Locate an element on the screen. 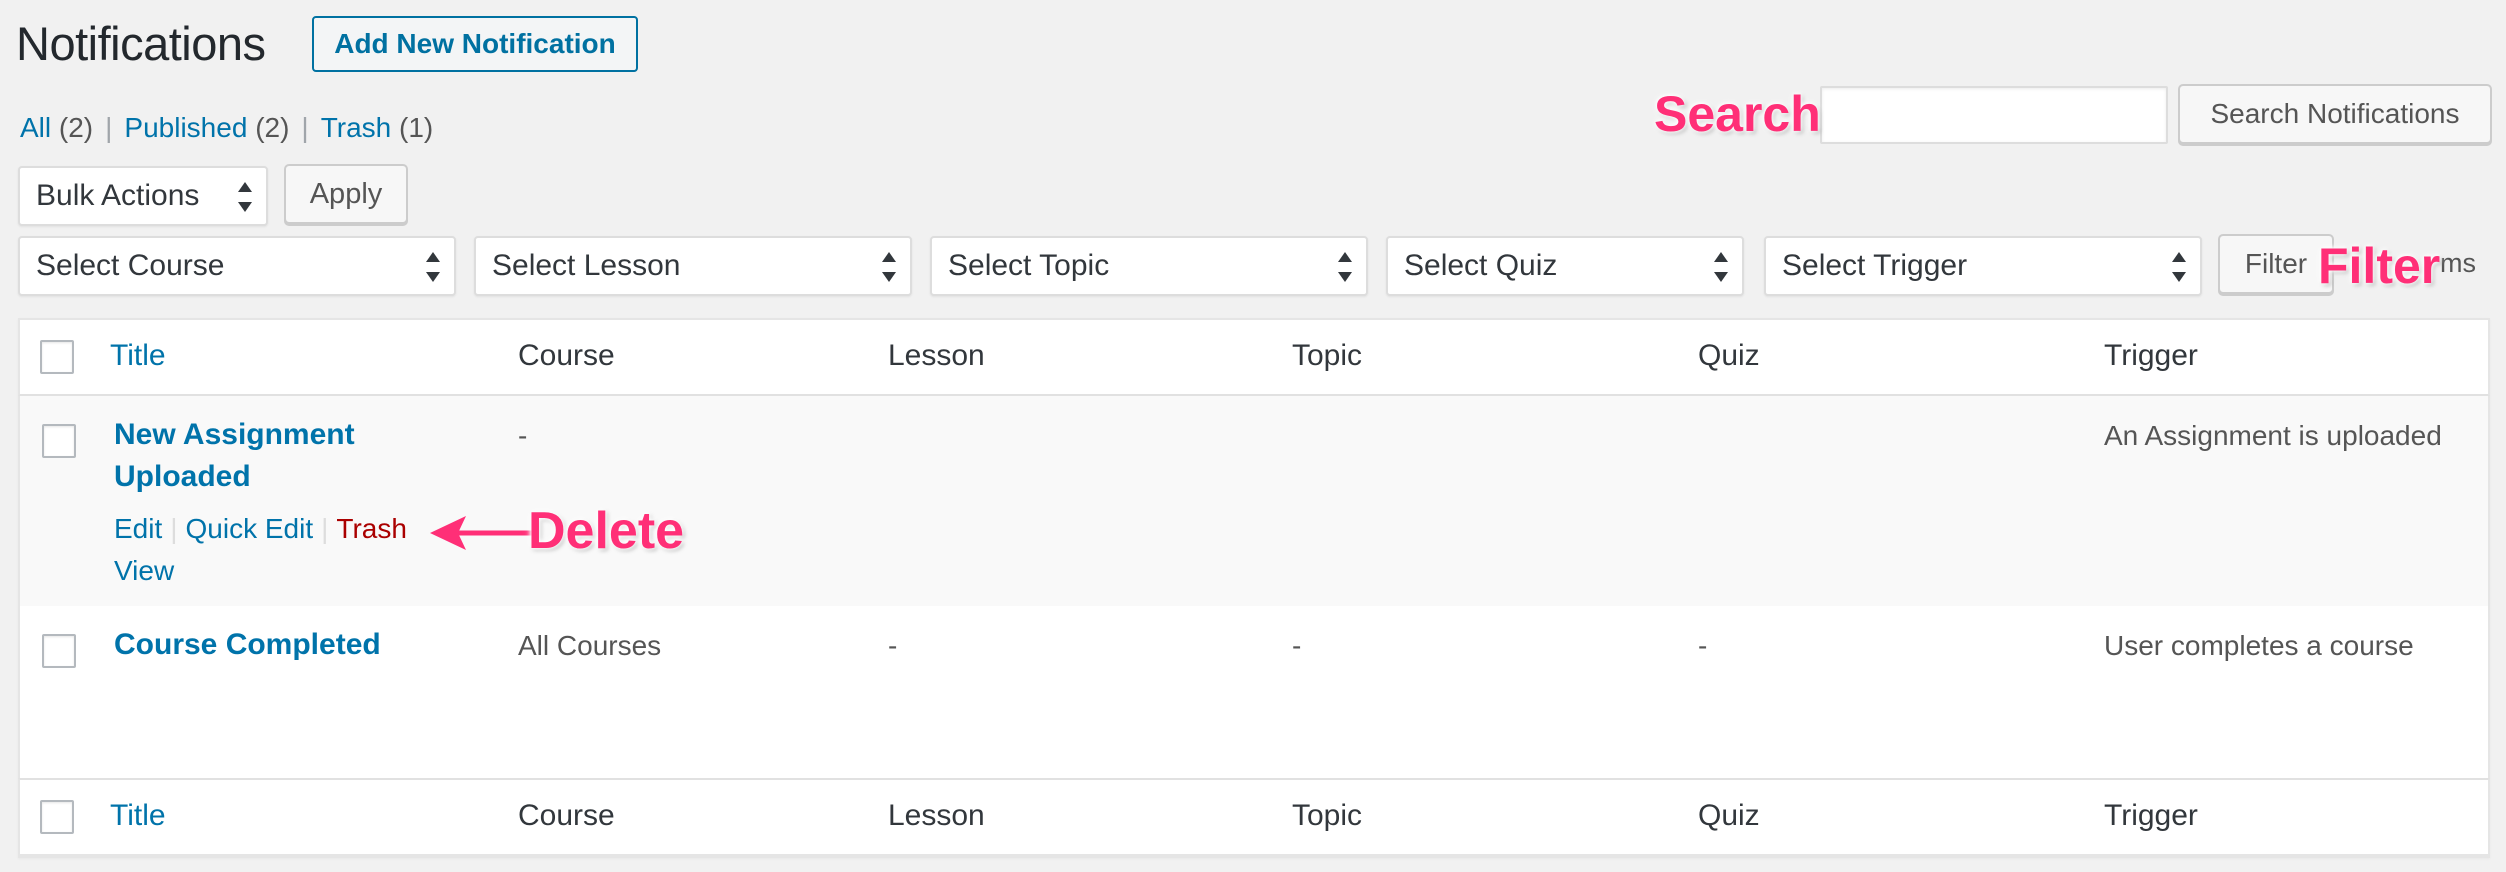 The height and width of the screenshot is (872, 2506). bulk-actions-value: Bulk Actions is located at coordinates (118, 195).